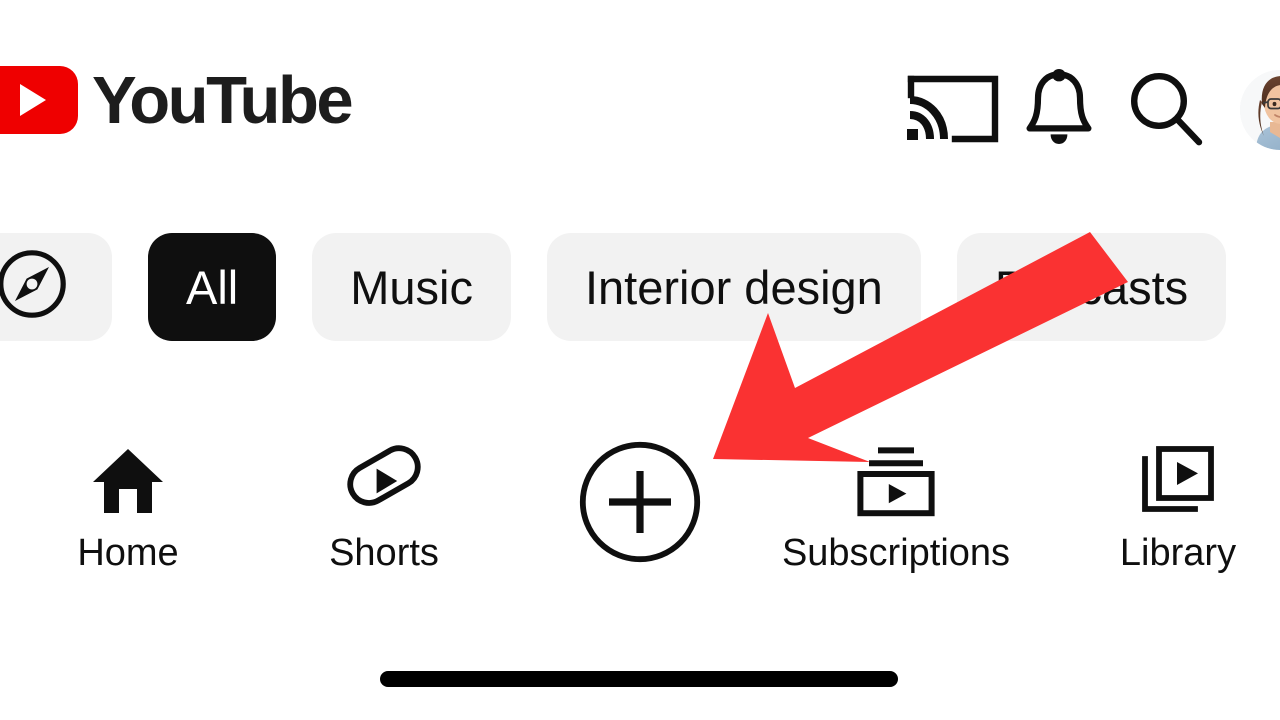 The height and width of the screenshot is (720, 1280). Describe the element at coordinates (640, 502) in the screenshot. I see `plus-circle-icon` at that location.